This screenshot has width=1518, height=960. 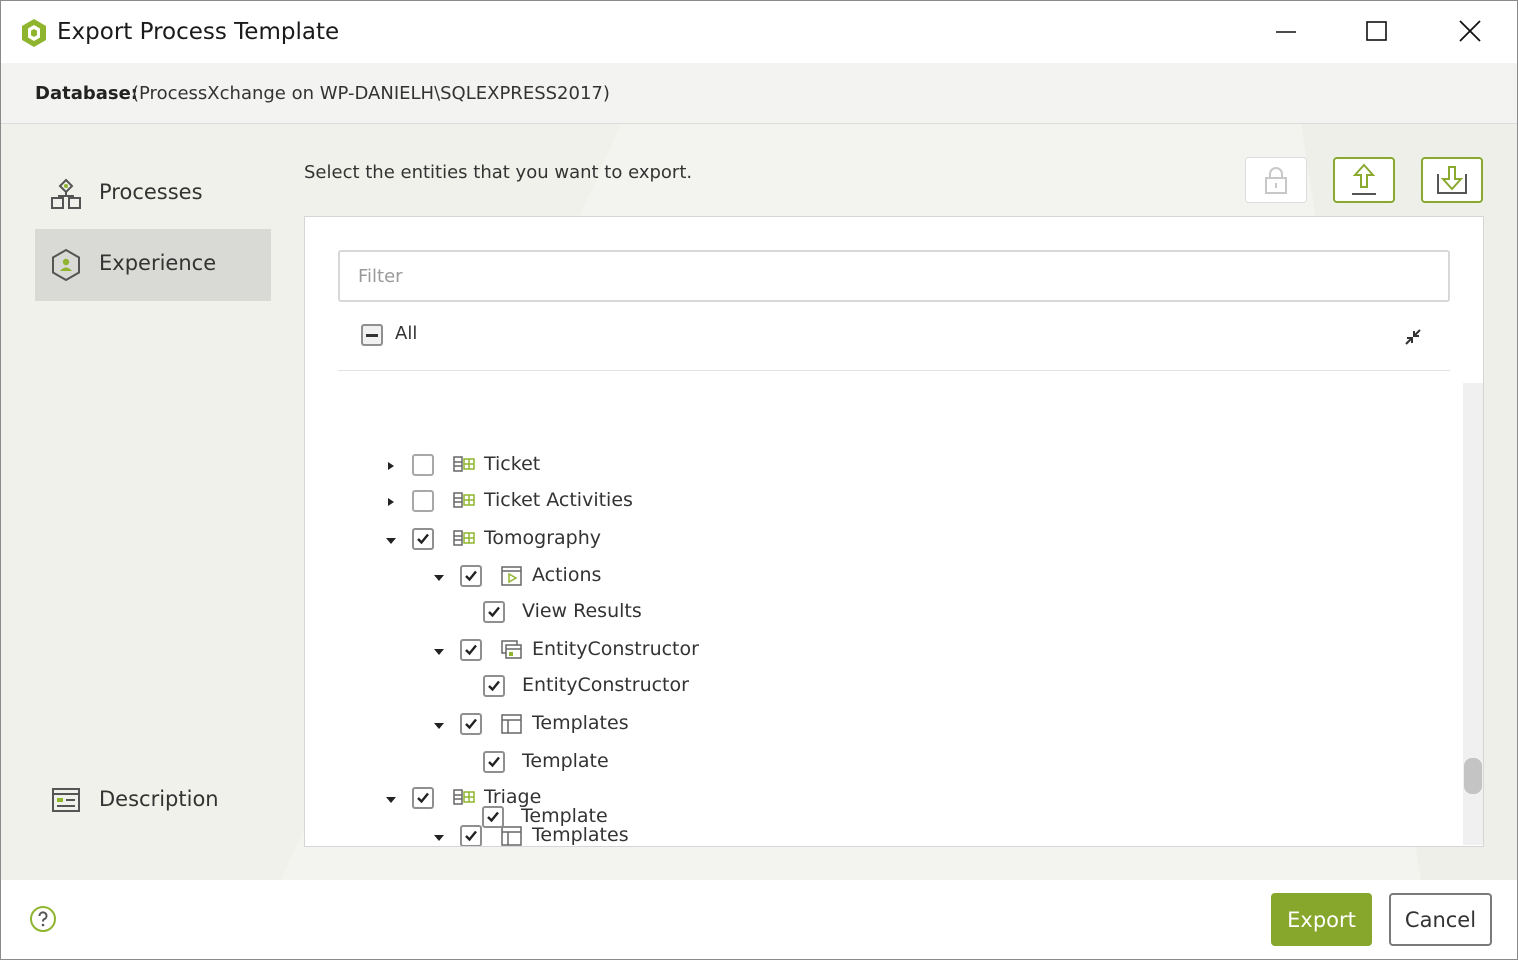 What do you see at coordinates (158, 263) in the screenshot?
I see `nav-item-label: Experience` at bounding box center [158, 263].